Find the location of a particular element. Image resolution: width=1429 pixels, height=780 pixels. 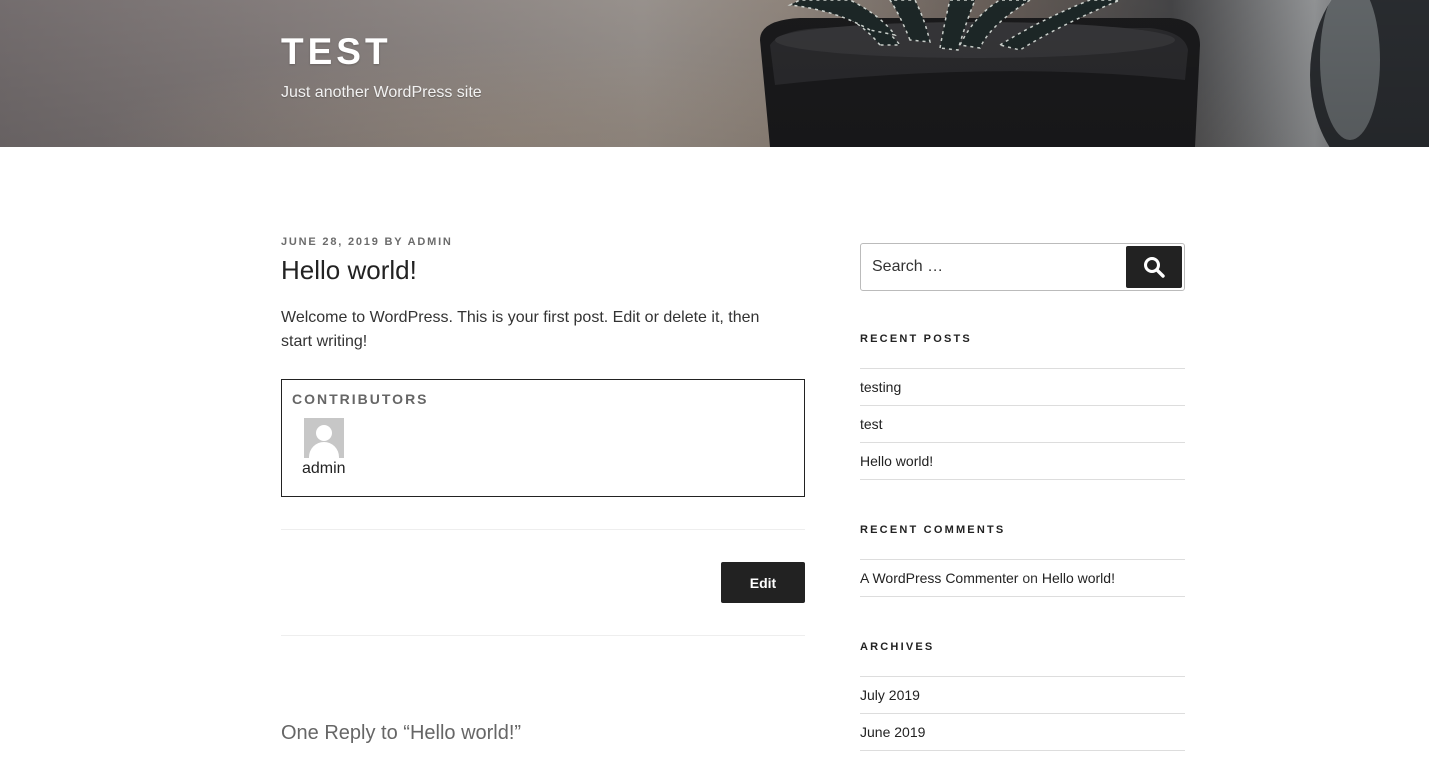

search-form is located at coordinates (1022, 267).